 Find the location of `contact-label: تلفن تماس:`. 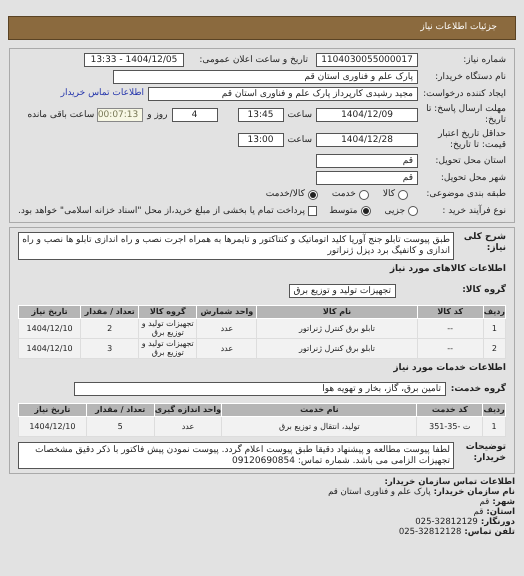

contact-label: تلفن تماس: is located at coordinates (489, 532).